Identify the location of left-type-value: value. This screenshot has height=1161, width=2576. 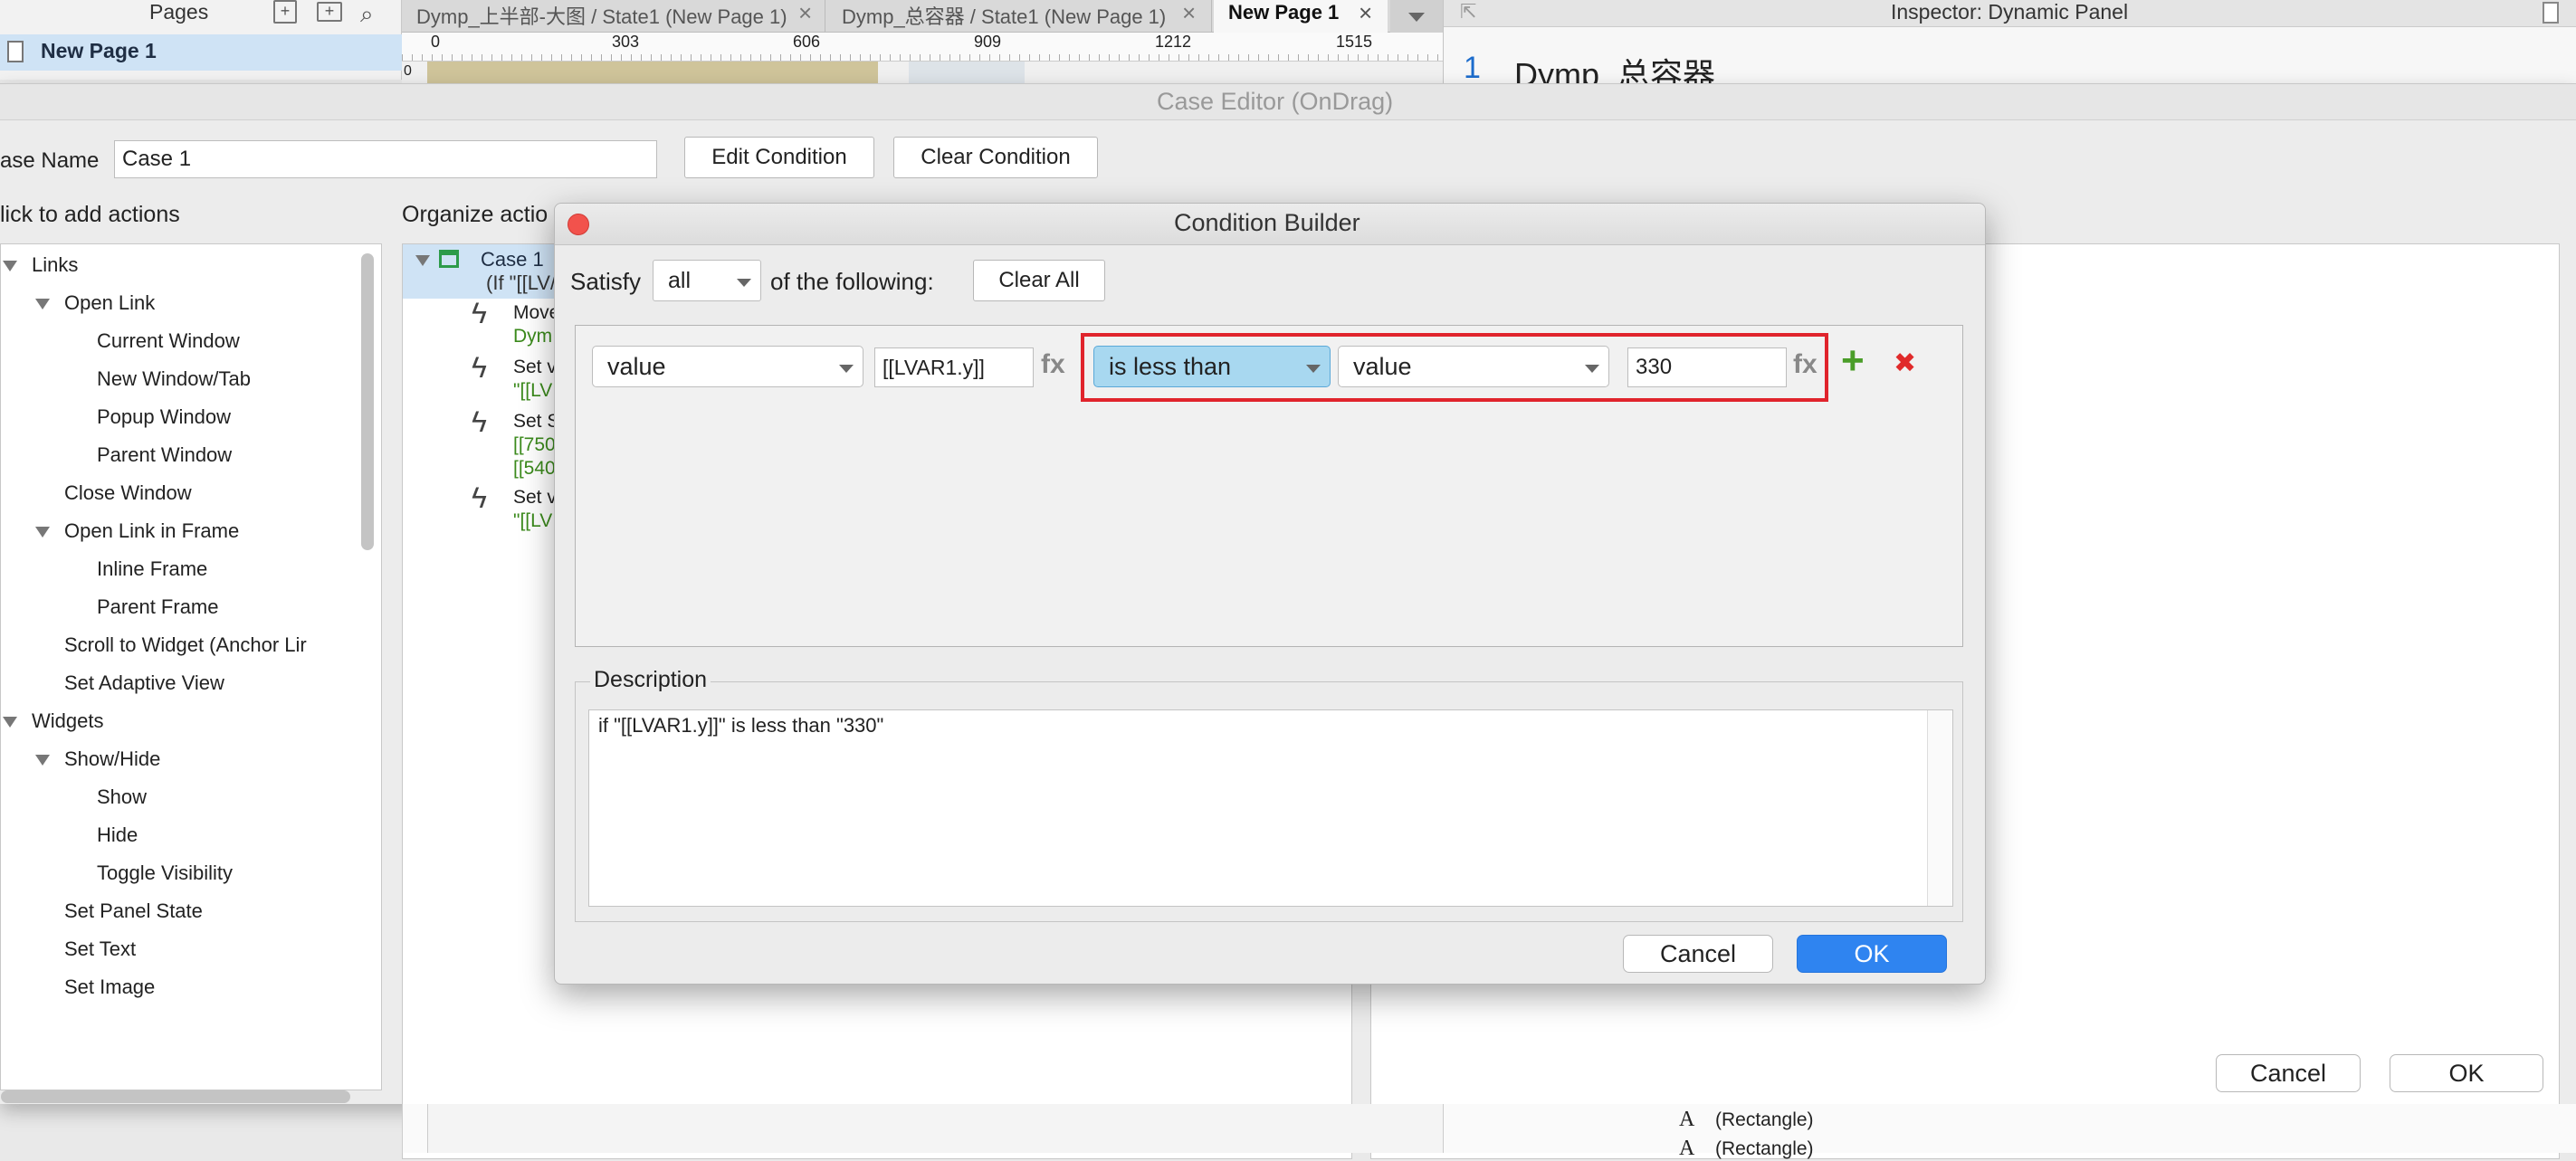
(637, 366).